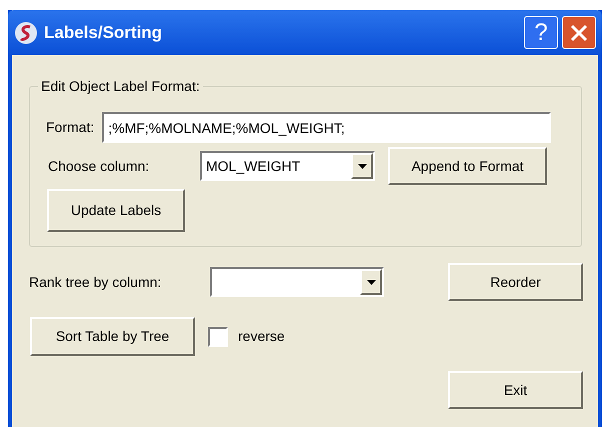  I want to click on exit-button: Exit, so click(515, 390).